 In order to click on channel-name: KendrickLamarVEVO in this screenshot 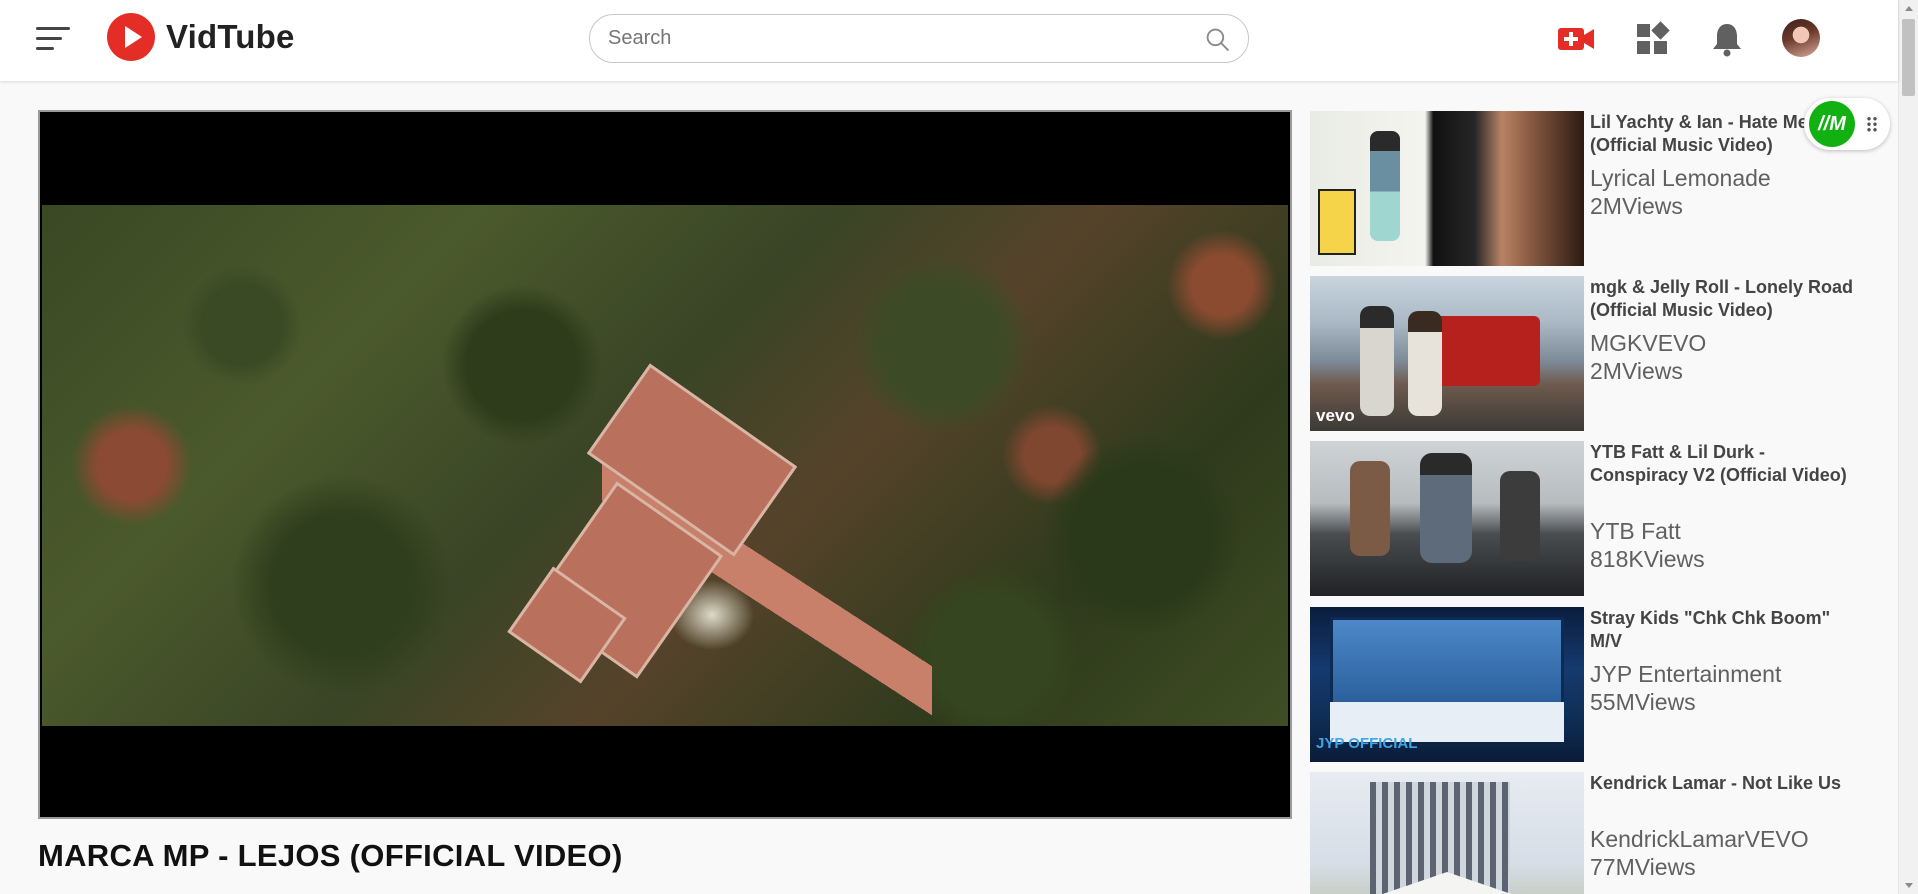, I will do `click(1699, 839)`.